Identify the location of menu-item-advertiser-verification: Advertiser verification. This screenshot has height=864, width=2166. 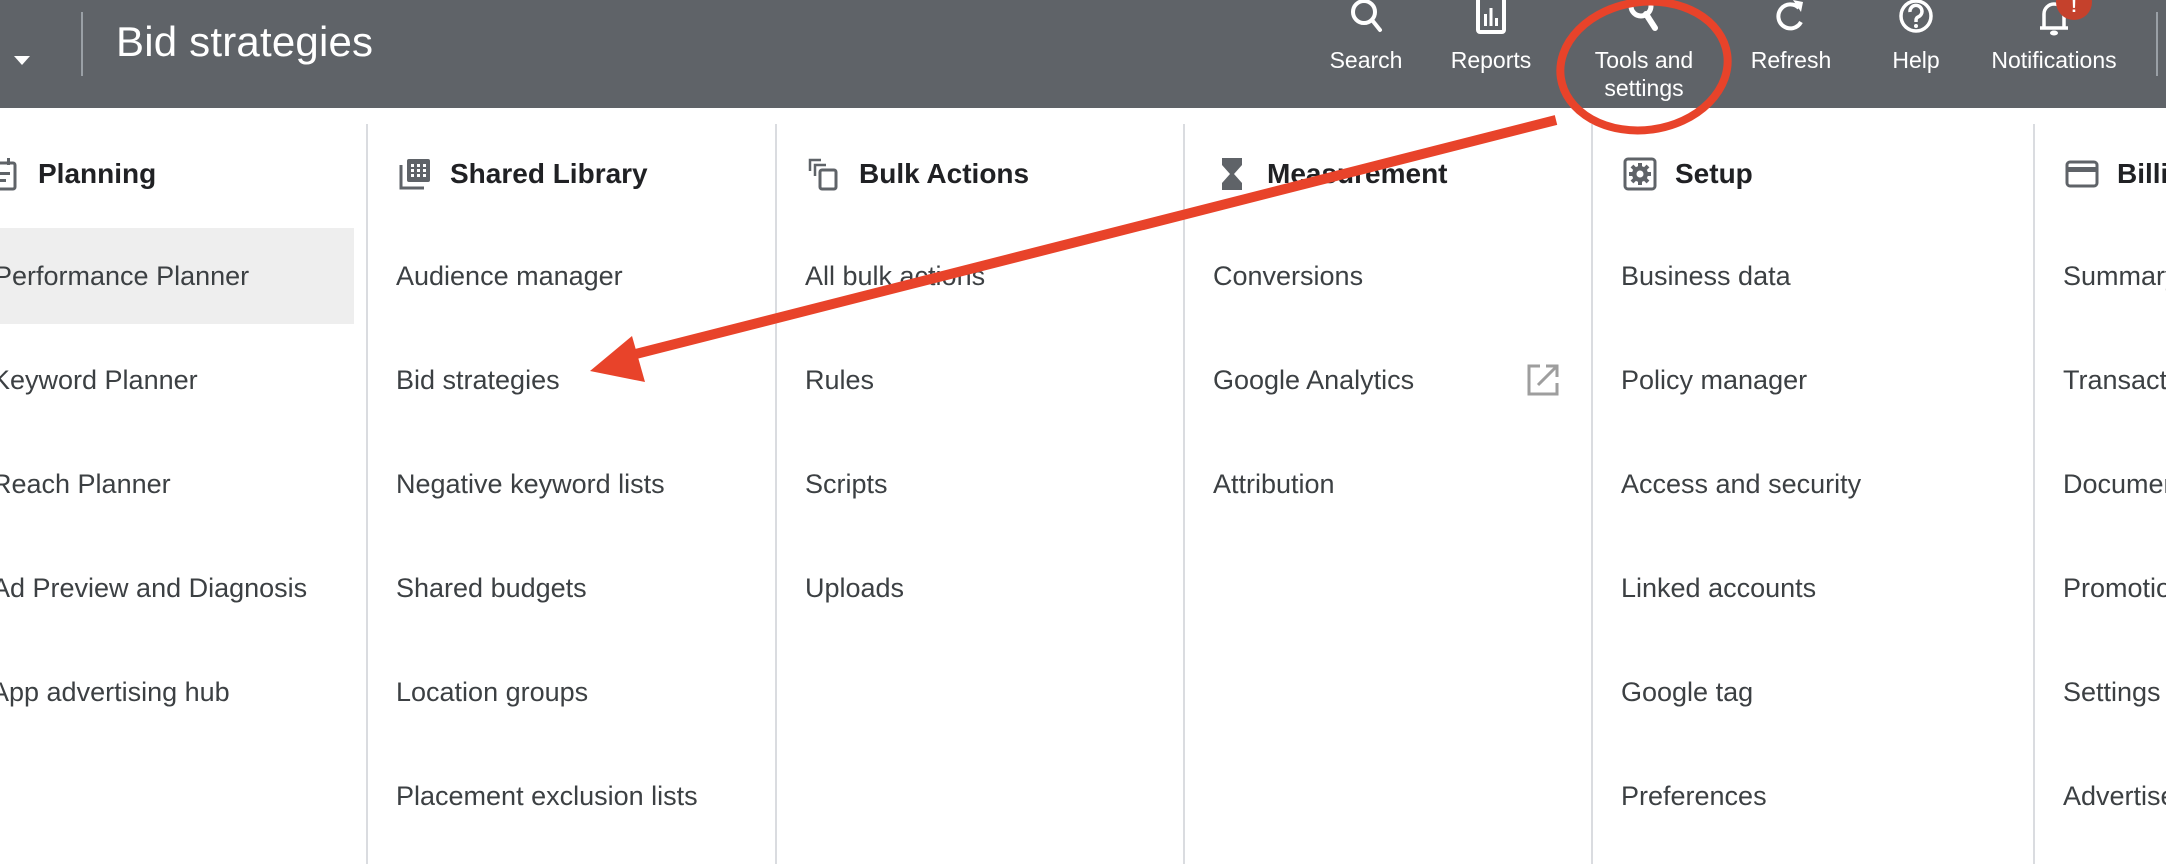
(2114, 796).